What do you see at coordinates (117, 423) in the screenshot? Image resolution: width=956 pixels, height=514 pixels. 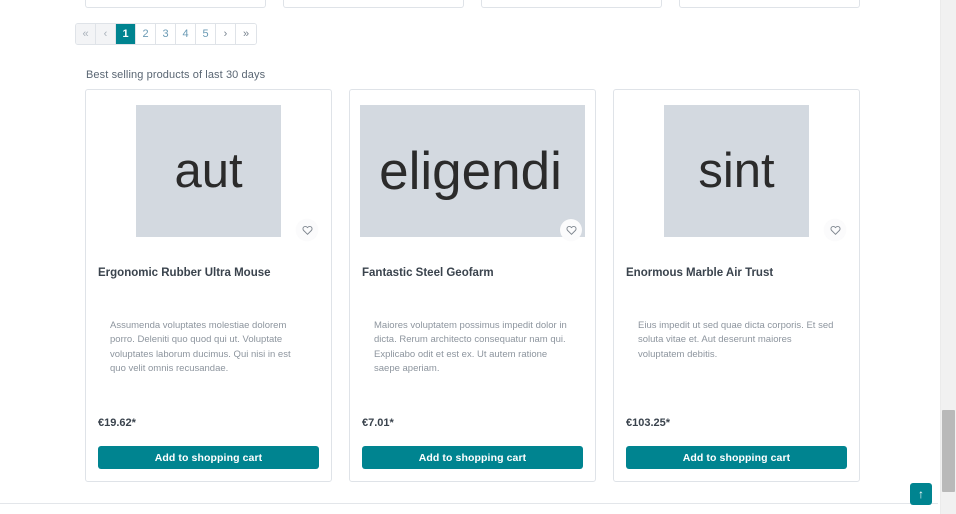 I see `product-price: €19.62*` at bounding box center [117, 423].